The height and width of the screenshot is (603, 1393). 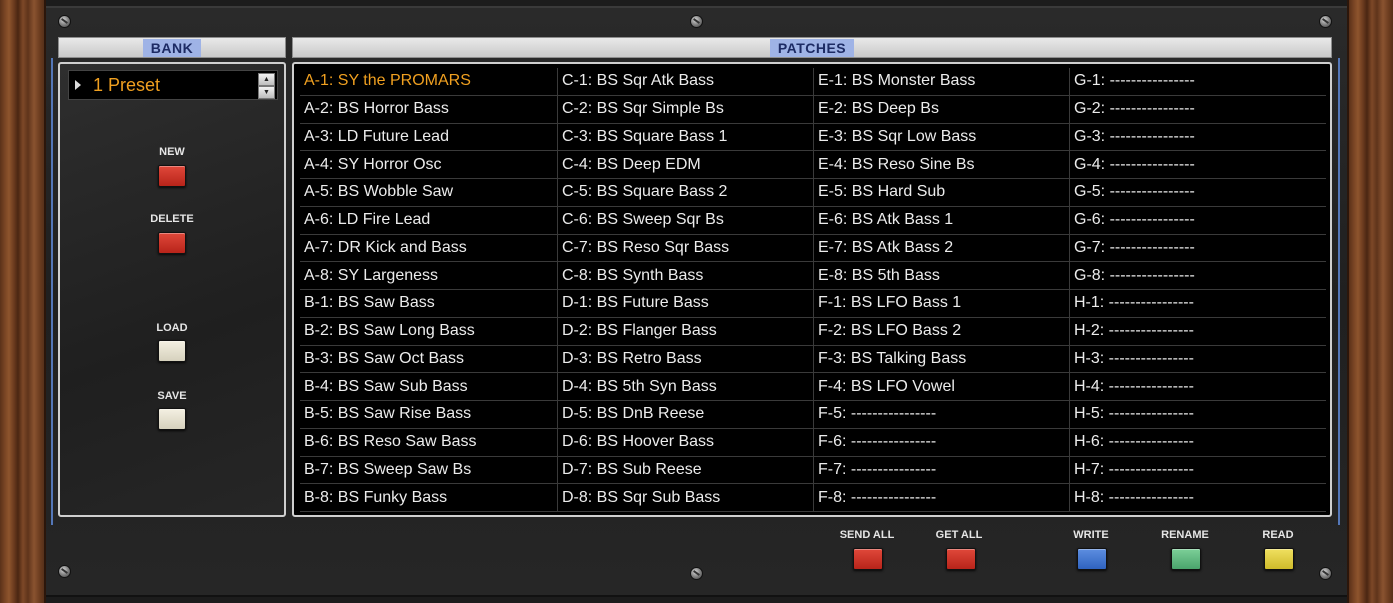 What do you see at coordinates (942, 276) in the screenshot?
I see `patch-cell: E-8: BS 5th Bass` at bounding box center [942, 276].